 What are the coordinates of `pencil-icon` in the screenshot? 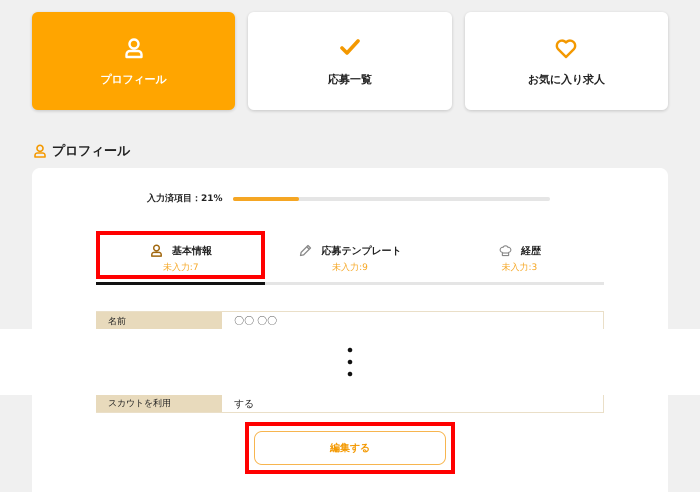 It's located at (306, 250).